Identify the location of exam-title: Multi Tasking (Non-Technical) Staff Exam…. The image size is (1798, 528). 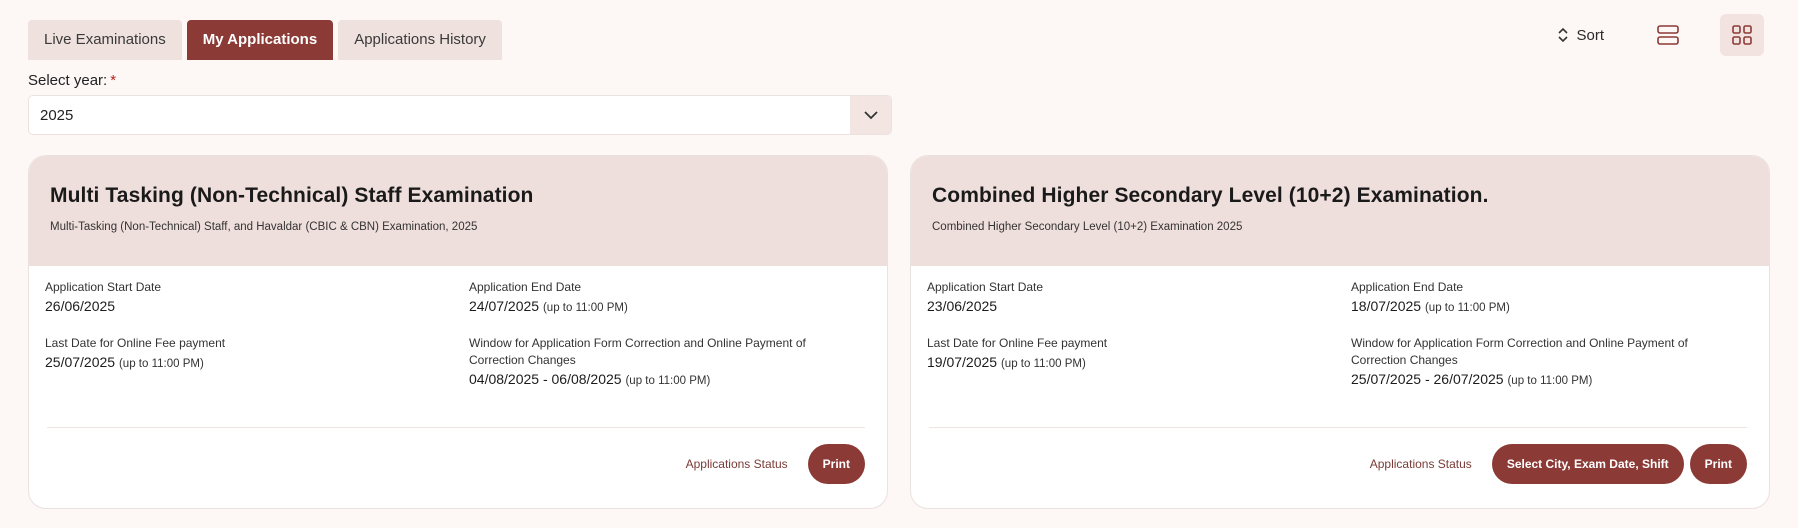
(292, 195).